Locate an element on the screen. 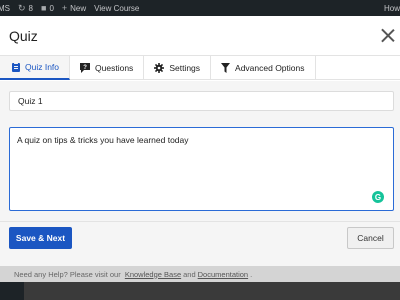  adminbar-new: + New is located at coordinates (74, 8).